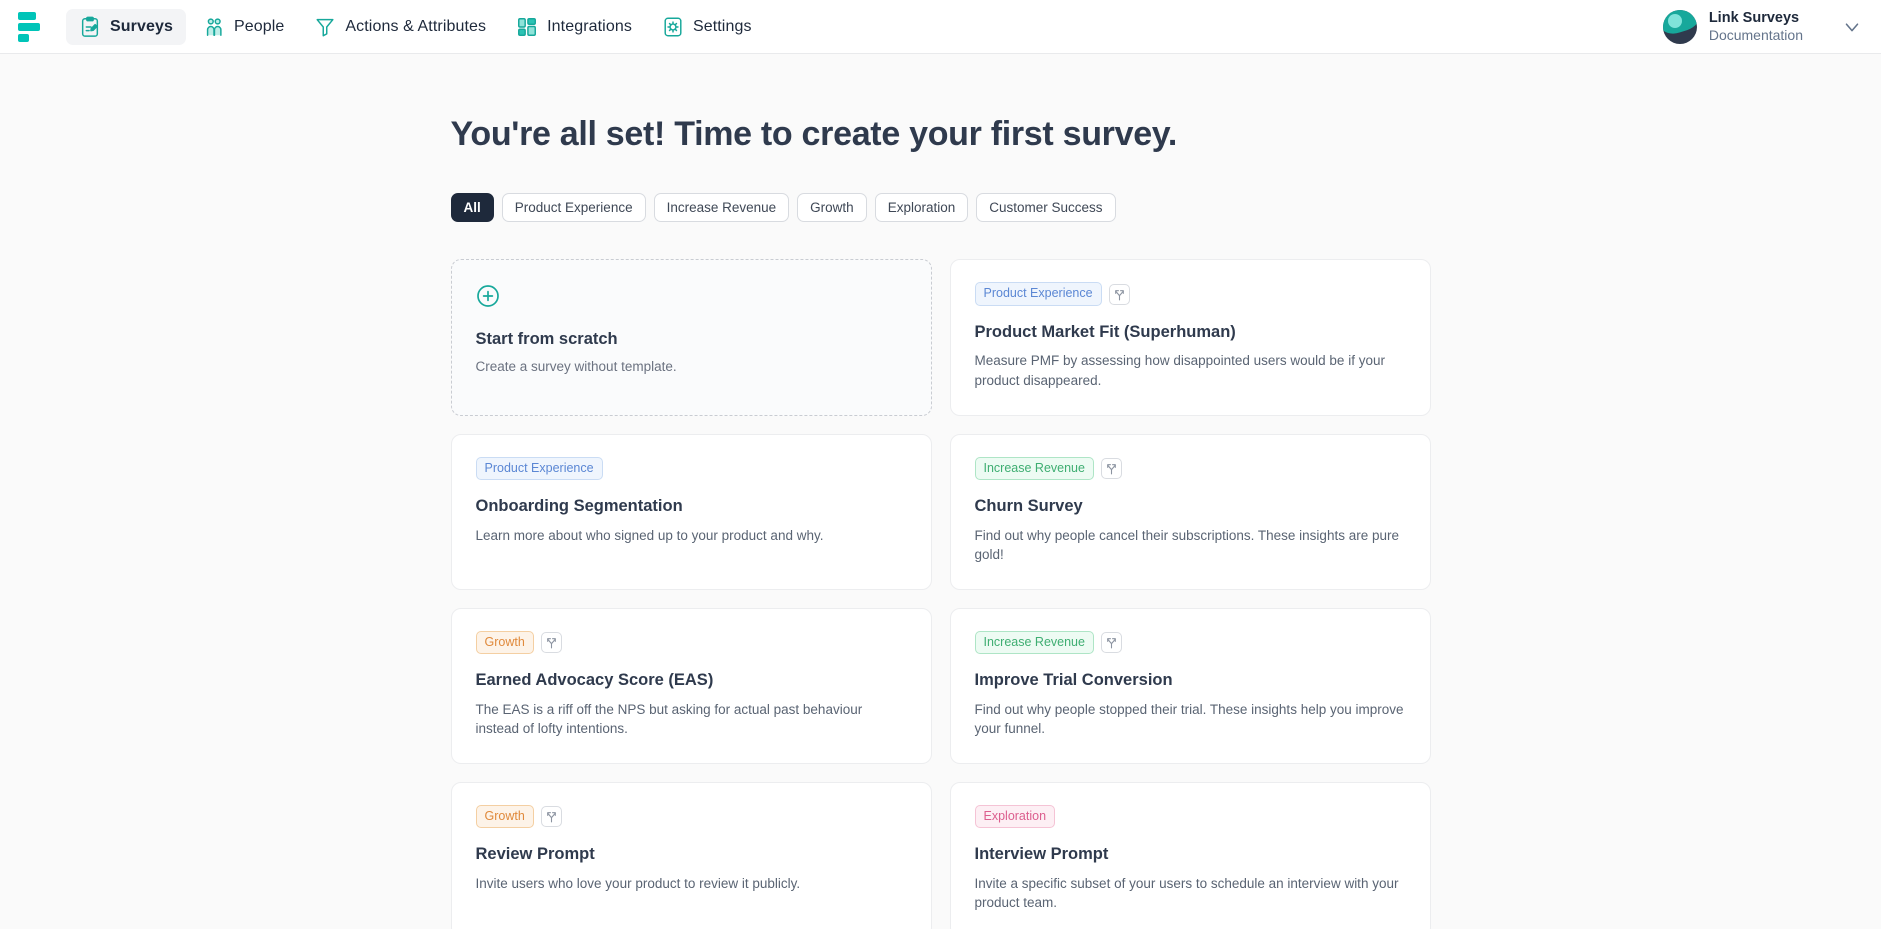  Describe the element at coordinates (1754, 18) in the screenshot. I see `workspace-name: Link Surveys` at that location.